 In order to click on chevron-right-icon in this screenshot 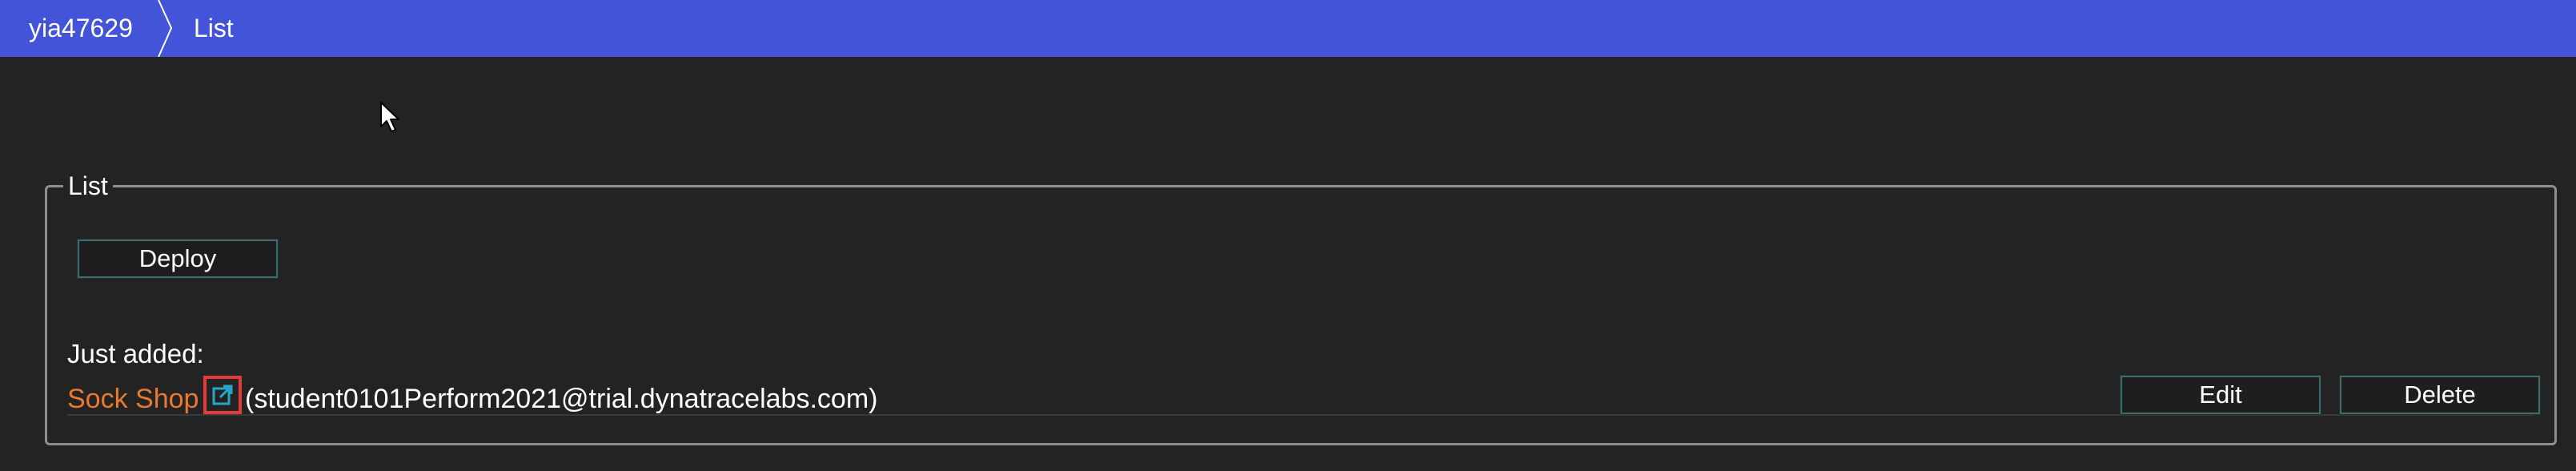, I will do `click(167, 28)`.